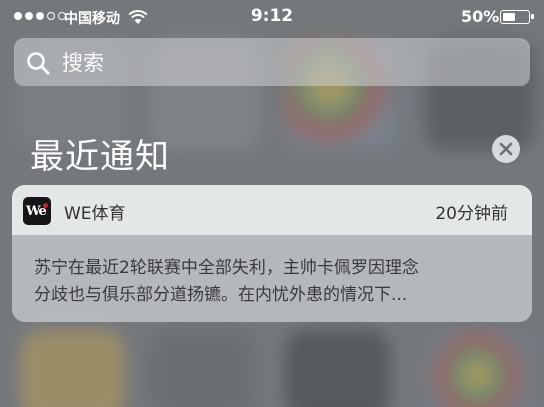 The width and height of the screenshot is (544, 407). I want to click on section-title: 最近通知, so click(100, 157).